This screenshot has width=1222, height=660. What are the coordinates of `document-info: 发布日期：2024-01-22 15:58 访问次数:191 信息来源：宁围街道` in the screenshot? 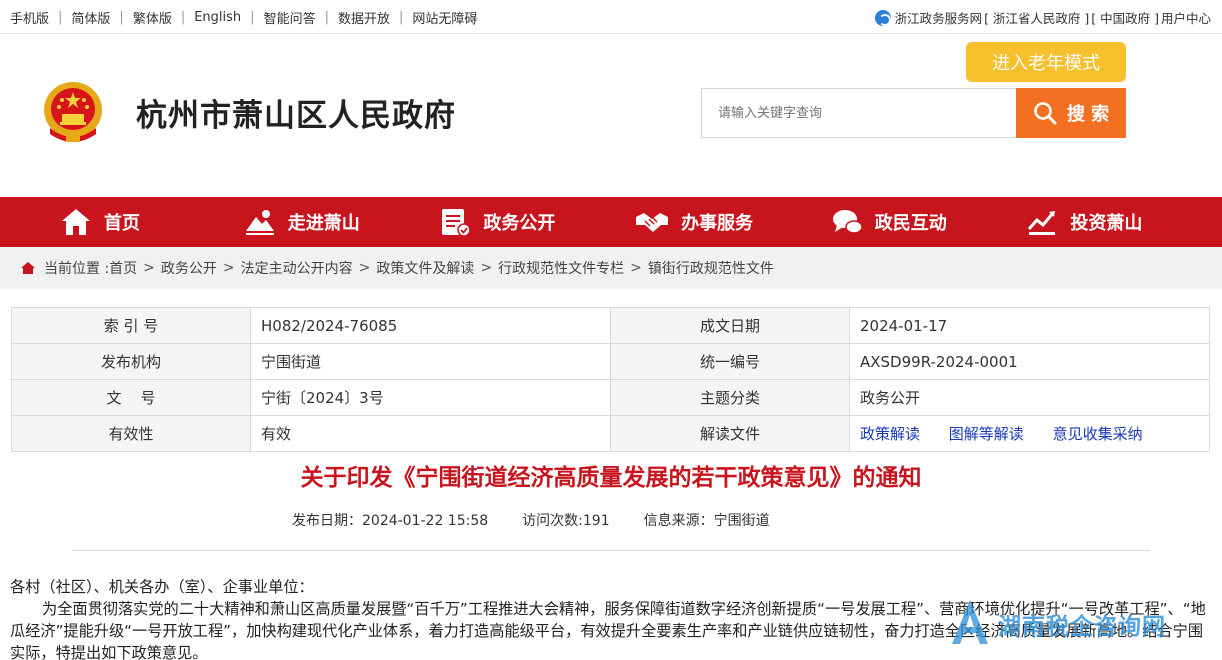 It's located at (548, 520).